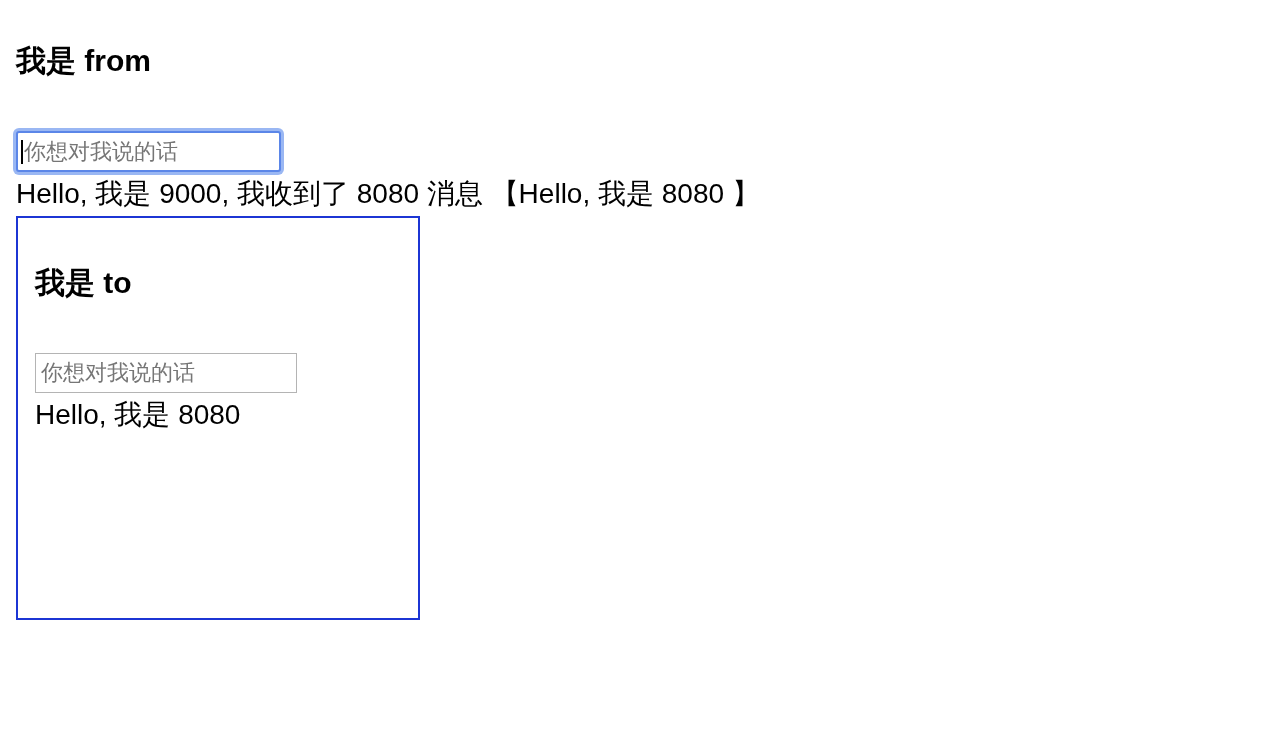 The image size is (1274, 754). I want to click on panel-heading: 我是 from, so click(83, 61).